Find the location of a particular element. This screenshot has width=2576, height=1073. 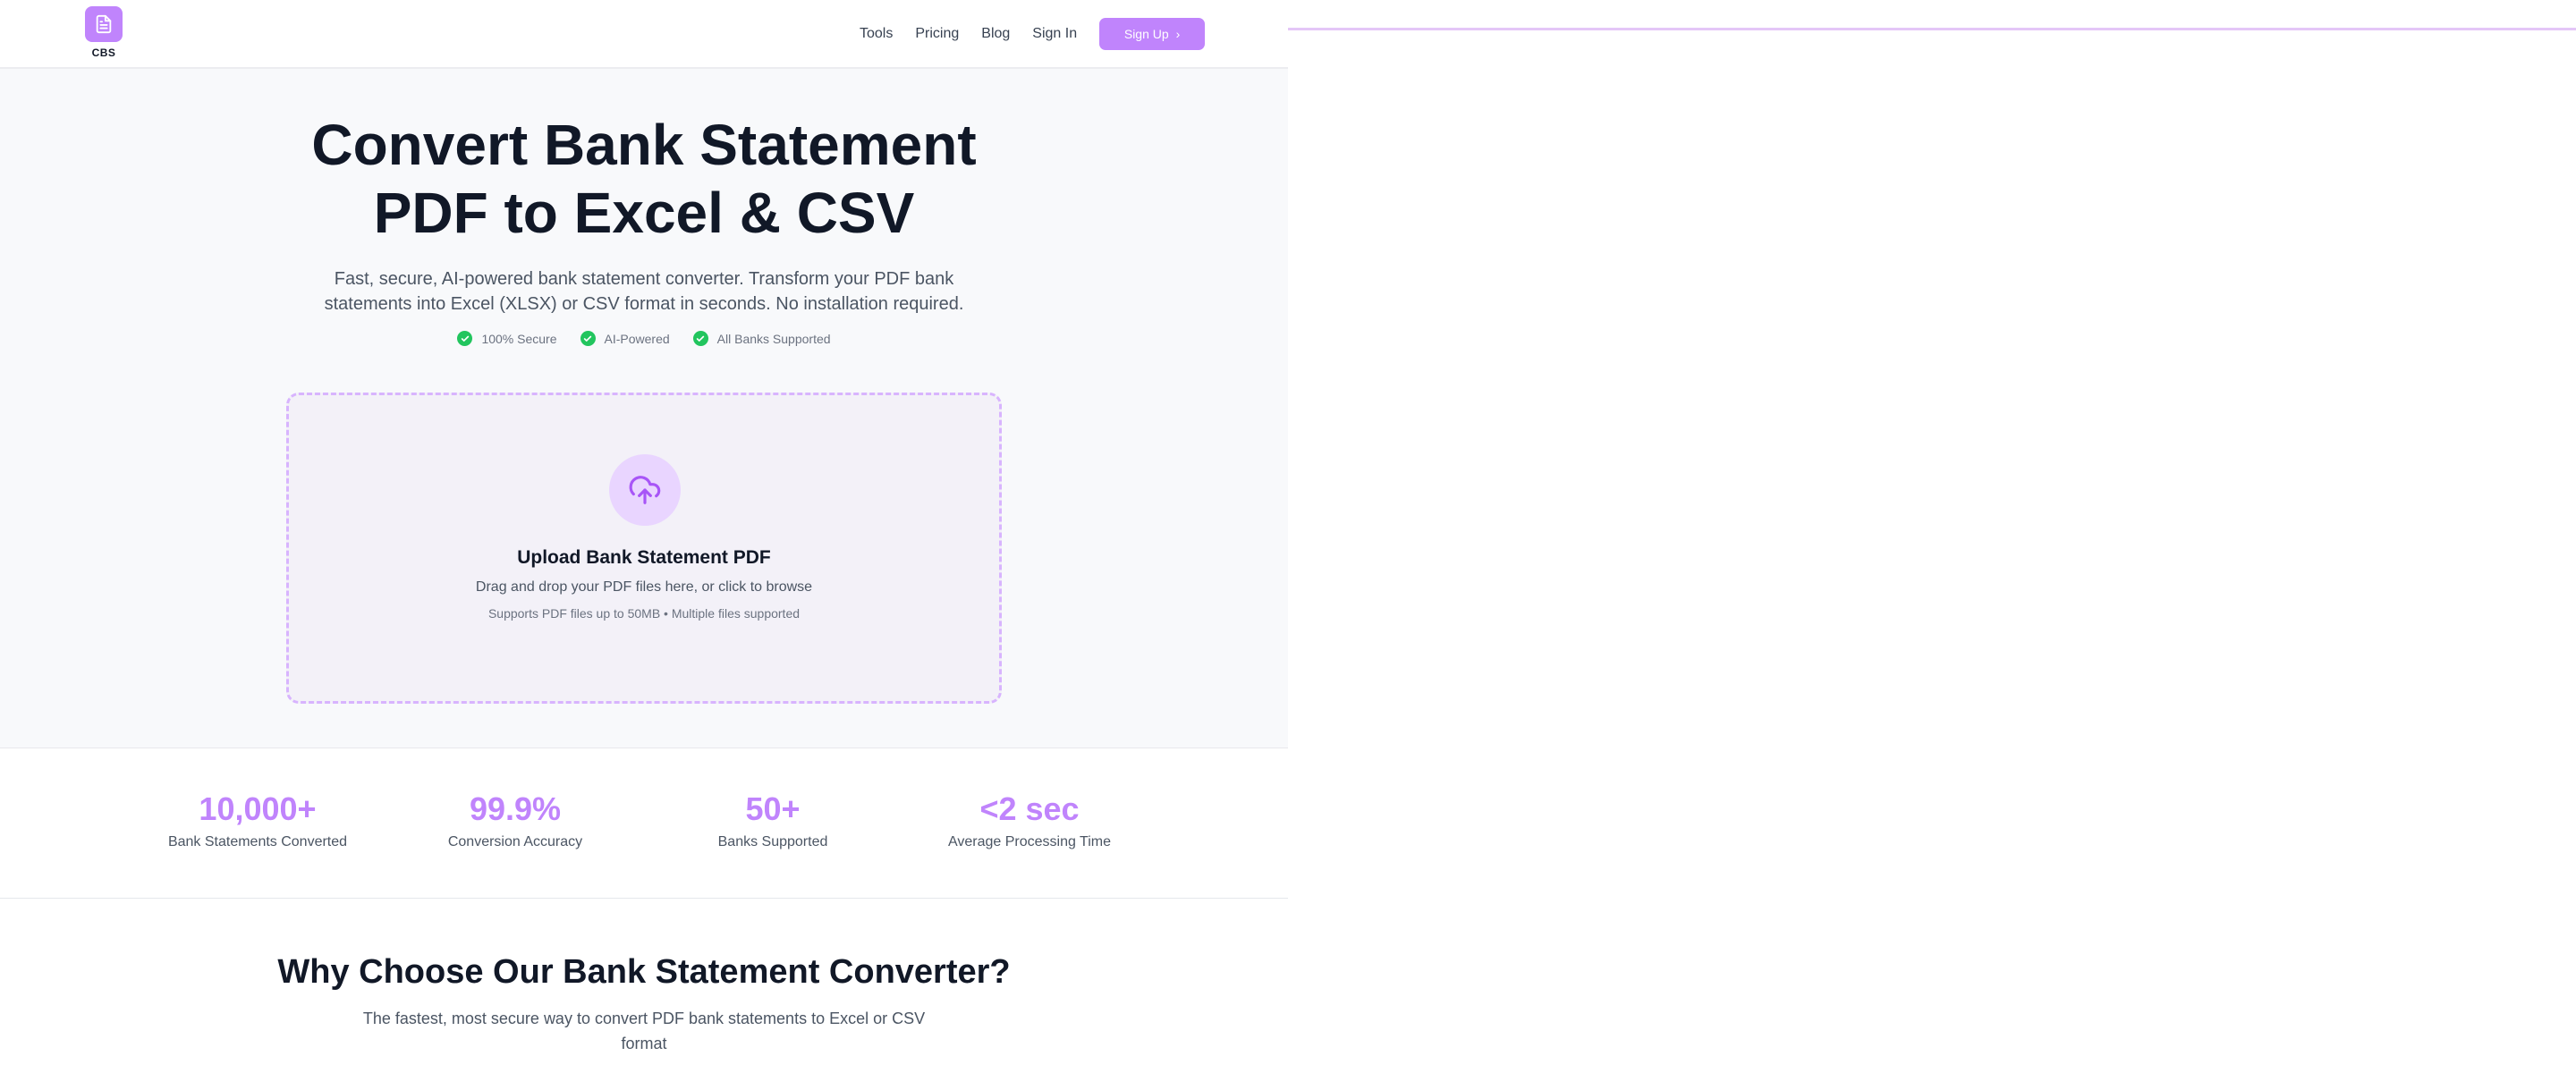

nav-link-blog: Blog is located at coordinates (995, 34).